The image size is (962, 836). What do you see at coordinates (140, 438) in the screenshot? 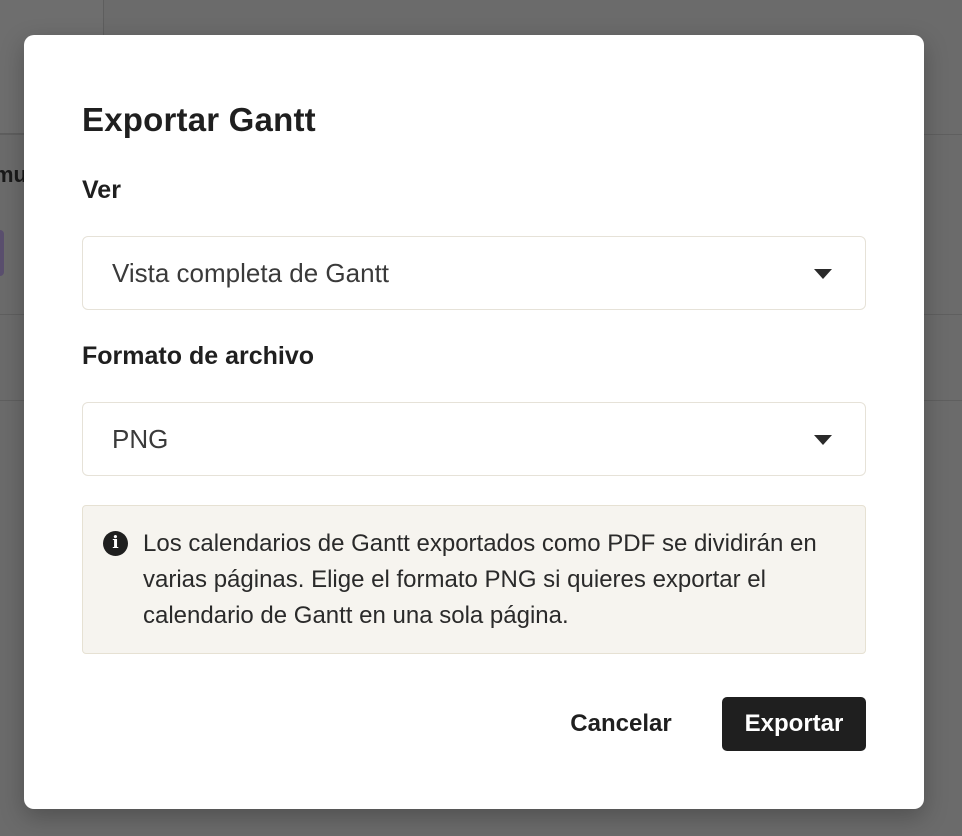
I see `file-format-select-value: PNG` at bounding box center [140, 438].